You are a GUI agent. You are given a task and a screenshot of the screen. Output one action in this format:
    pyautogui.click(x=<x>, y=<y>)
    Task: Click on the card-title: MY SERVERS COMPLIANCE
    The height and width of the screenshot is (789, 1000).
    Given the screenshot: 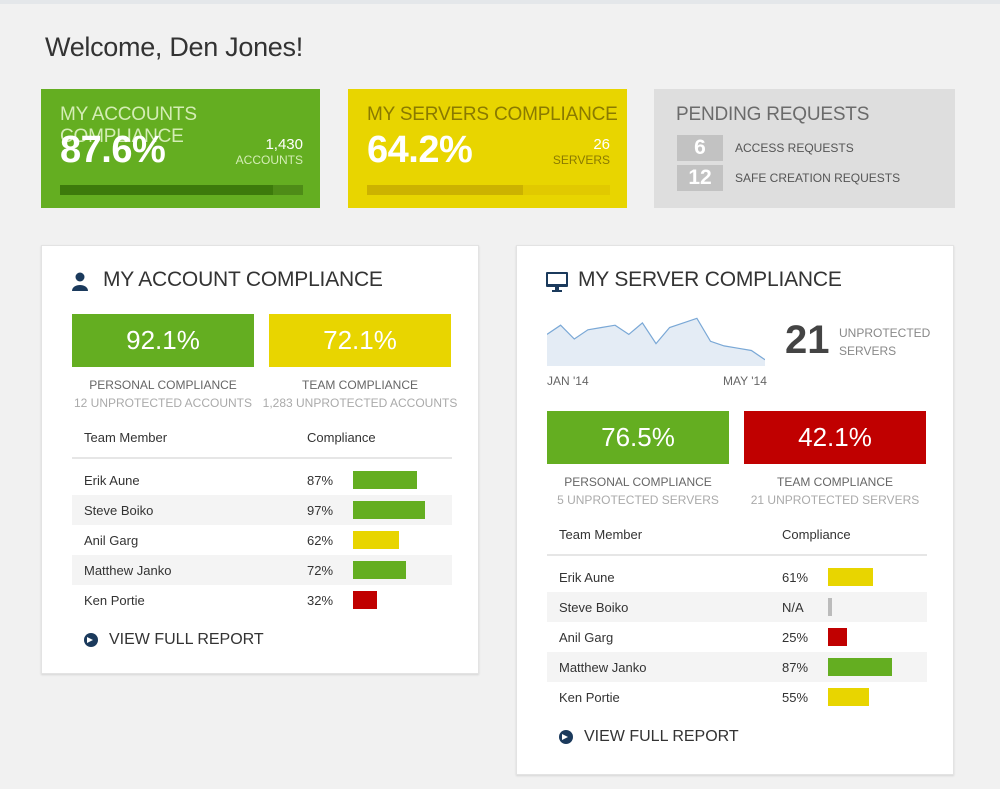 What is the action you would take?
    pyautogui.click(x=492, y=114)
    